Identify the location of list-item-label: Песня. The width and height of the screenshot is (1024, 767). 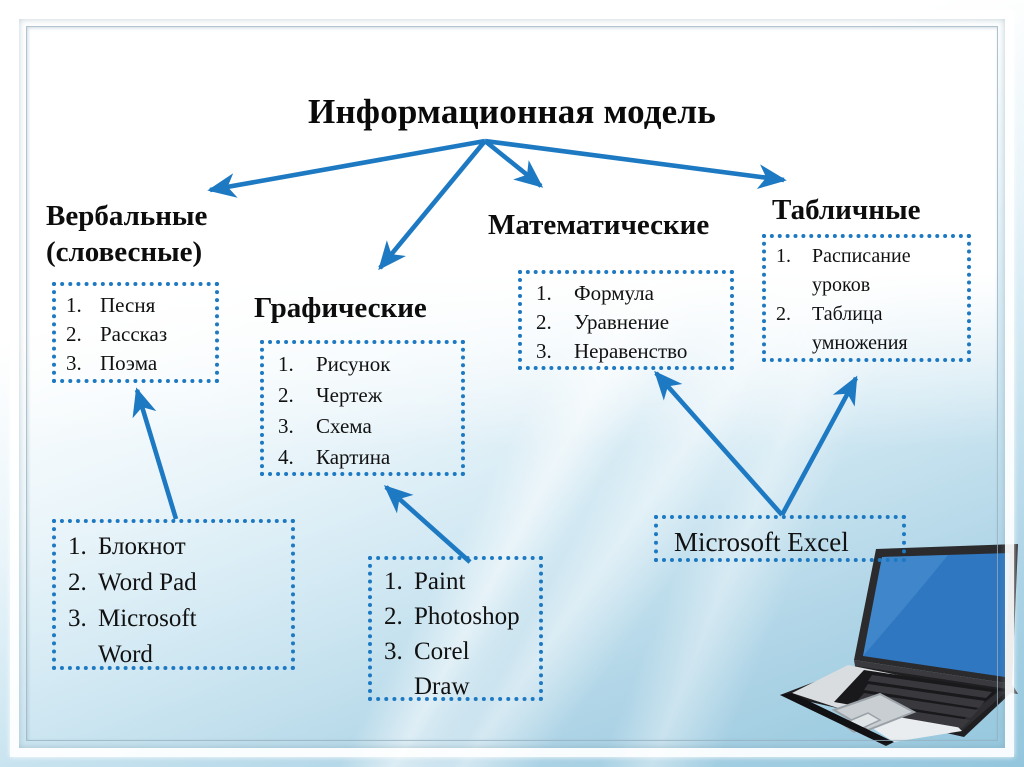
(128, 305).